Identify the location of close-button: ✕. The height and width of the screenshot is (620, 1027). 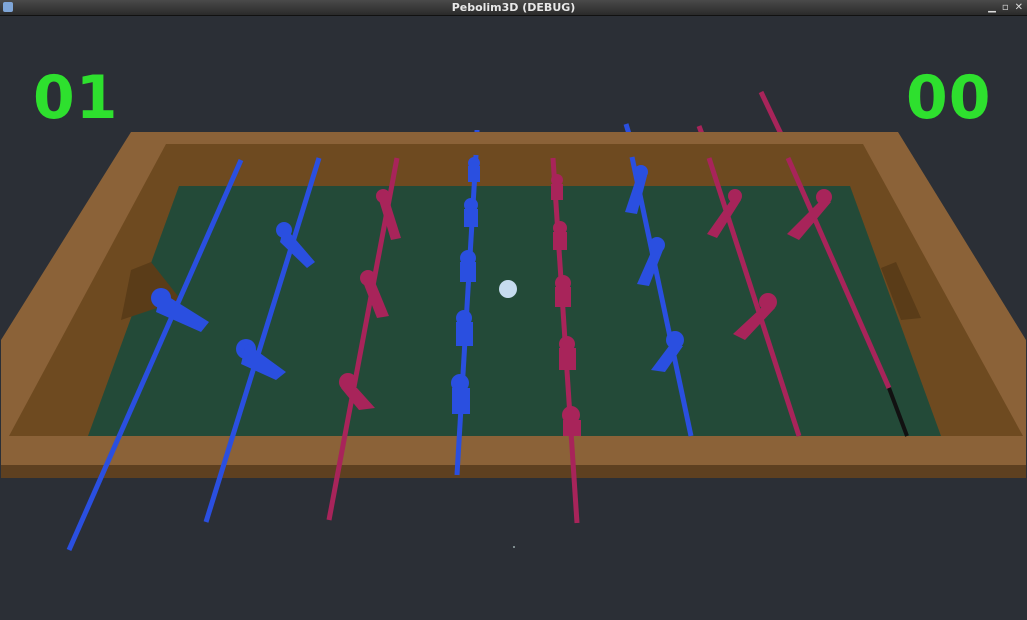
(1019, 7).